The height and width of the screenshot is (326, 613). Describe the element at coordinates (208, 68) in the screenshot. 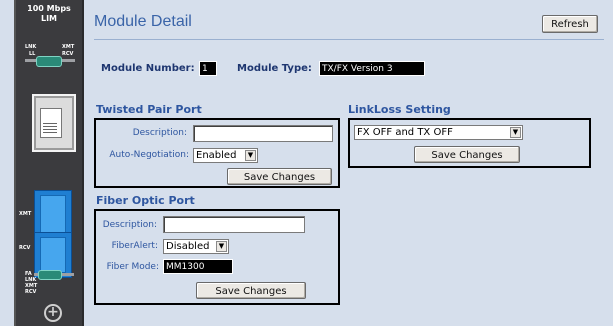

I see `module-number-value: 1` at that location.